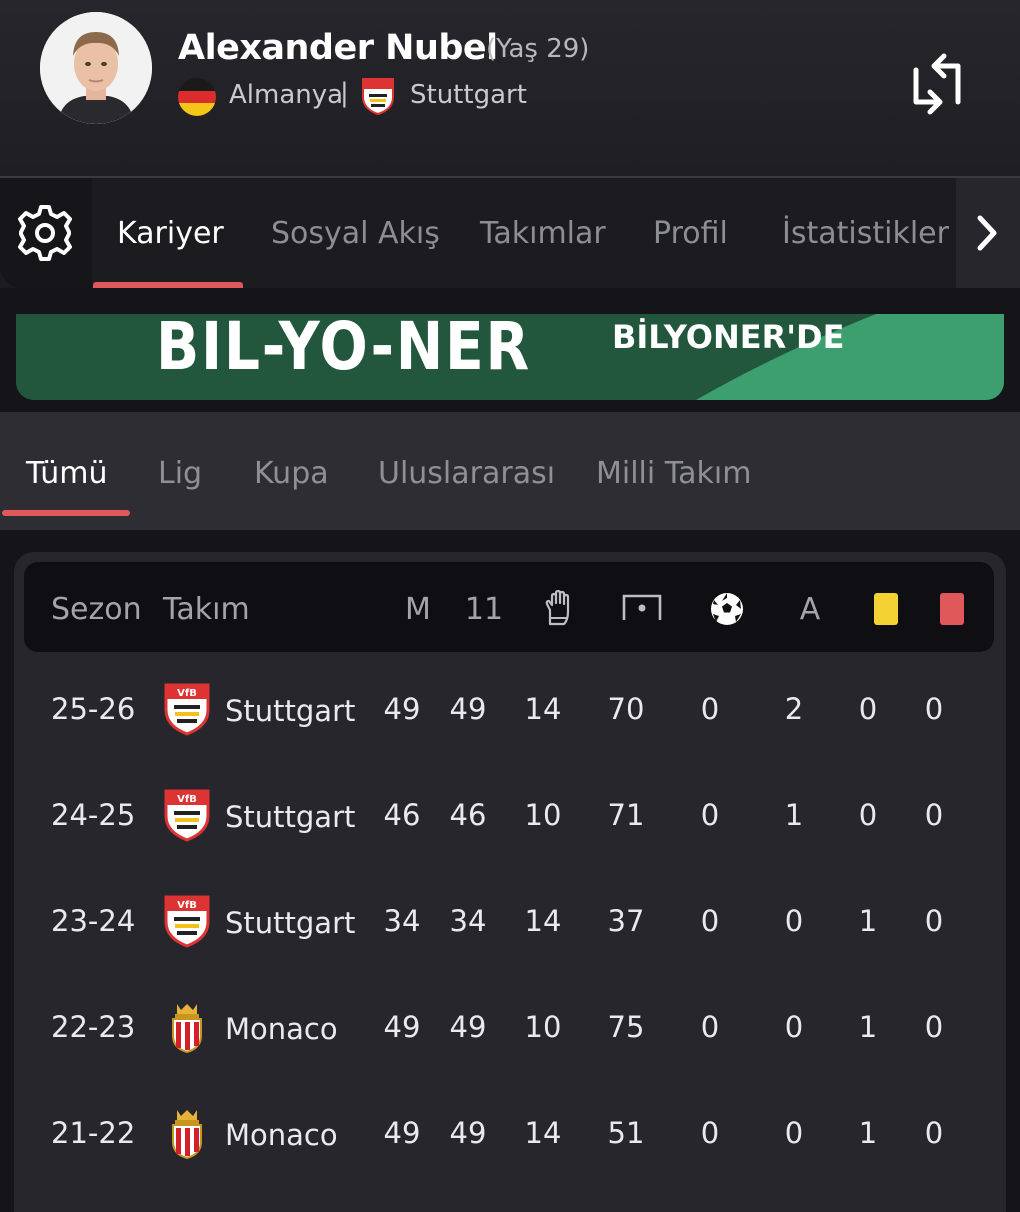 The image size is (1020, 1212). Describe the element at coordinates (466, 473) in the screenshot. I see `filter-tab-uluslararasi: Uluslararası` at that location.